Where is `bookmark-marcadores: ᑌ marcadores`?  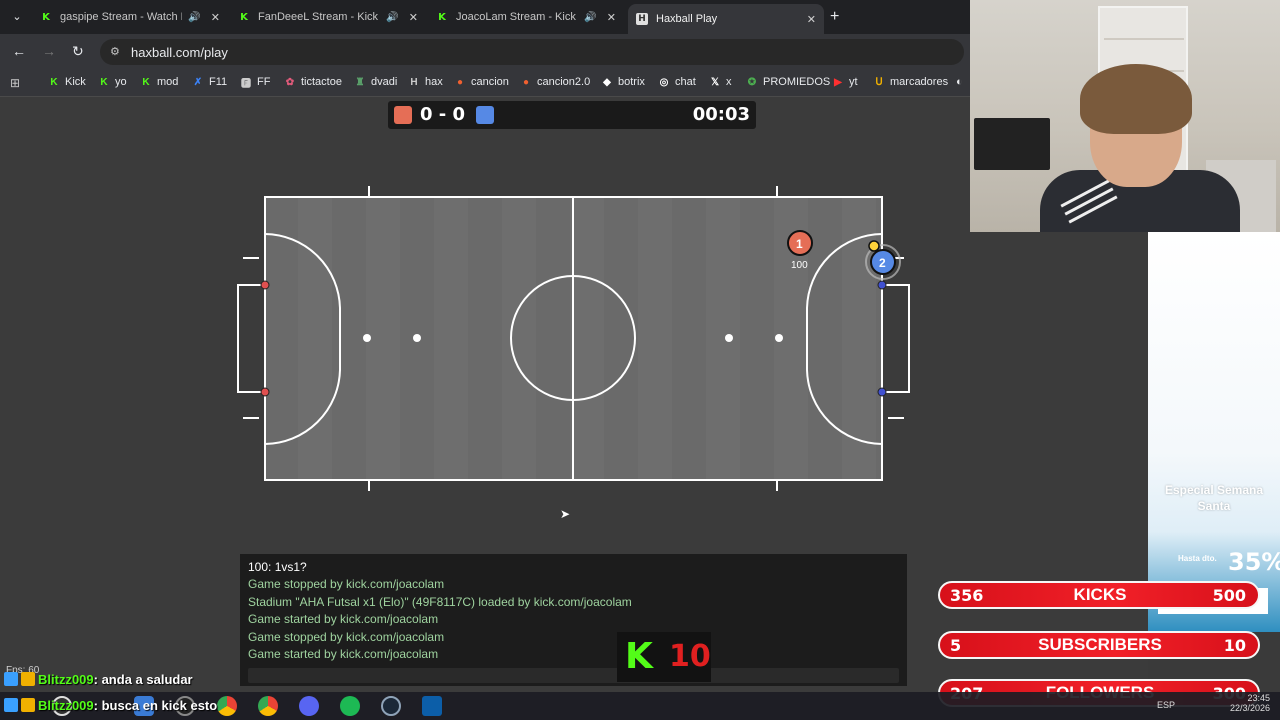
bookmark-marcadores: ᑌ marcadores is located at coordinates (910, 82).